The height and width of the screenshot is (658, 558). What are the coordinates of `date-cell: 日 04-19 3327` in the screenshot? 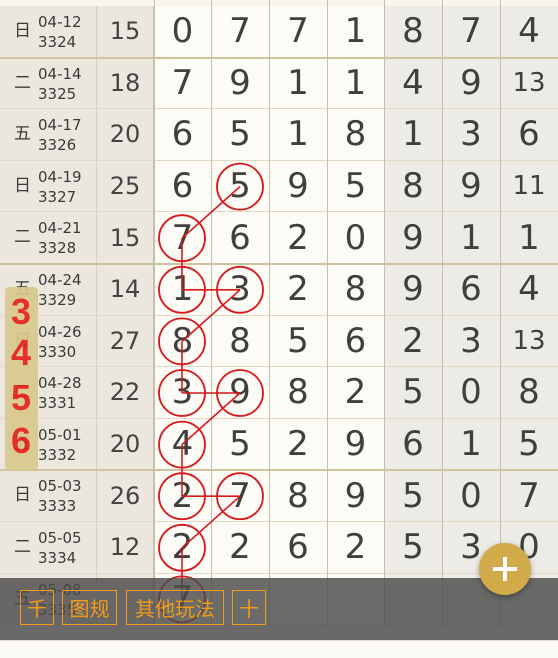 It's located at (48, 186).